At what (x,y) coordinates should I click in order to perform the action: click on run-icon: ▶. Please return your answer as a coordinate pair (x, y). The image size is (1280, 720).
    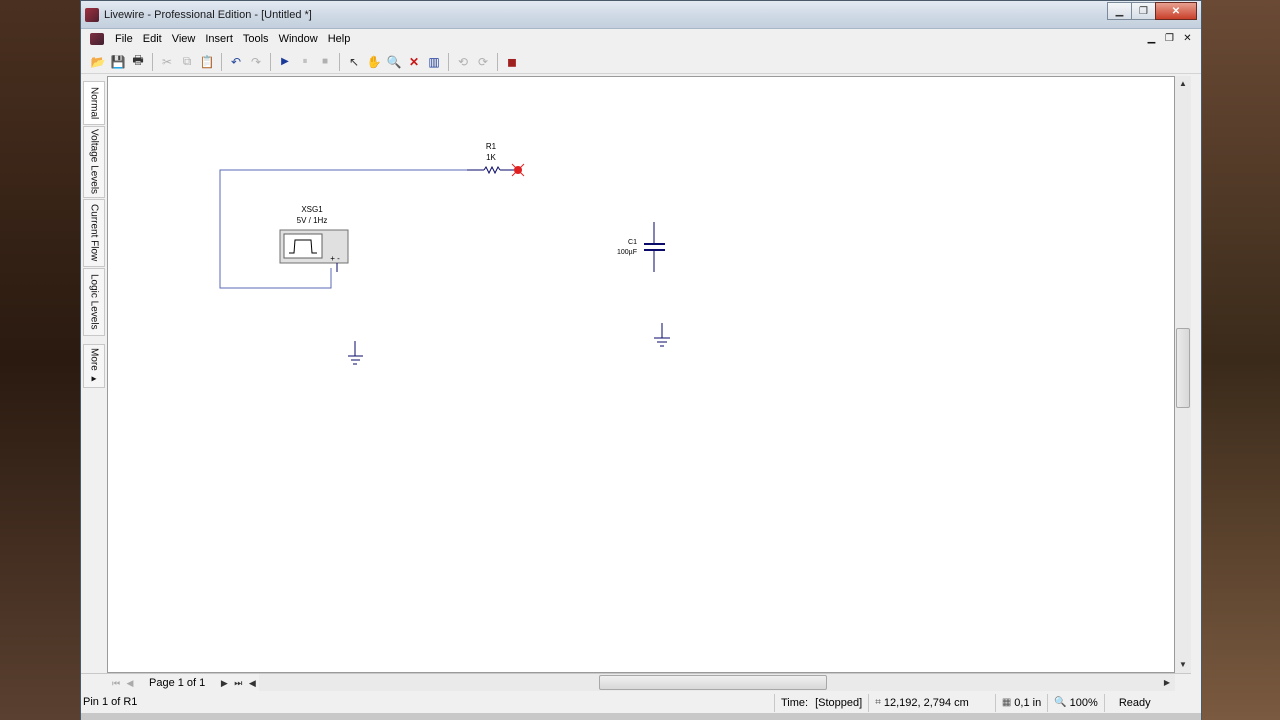
    Looking at the image, I should click on (285, 62).